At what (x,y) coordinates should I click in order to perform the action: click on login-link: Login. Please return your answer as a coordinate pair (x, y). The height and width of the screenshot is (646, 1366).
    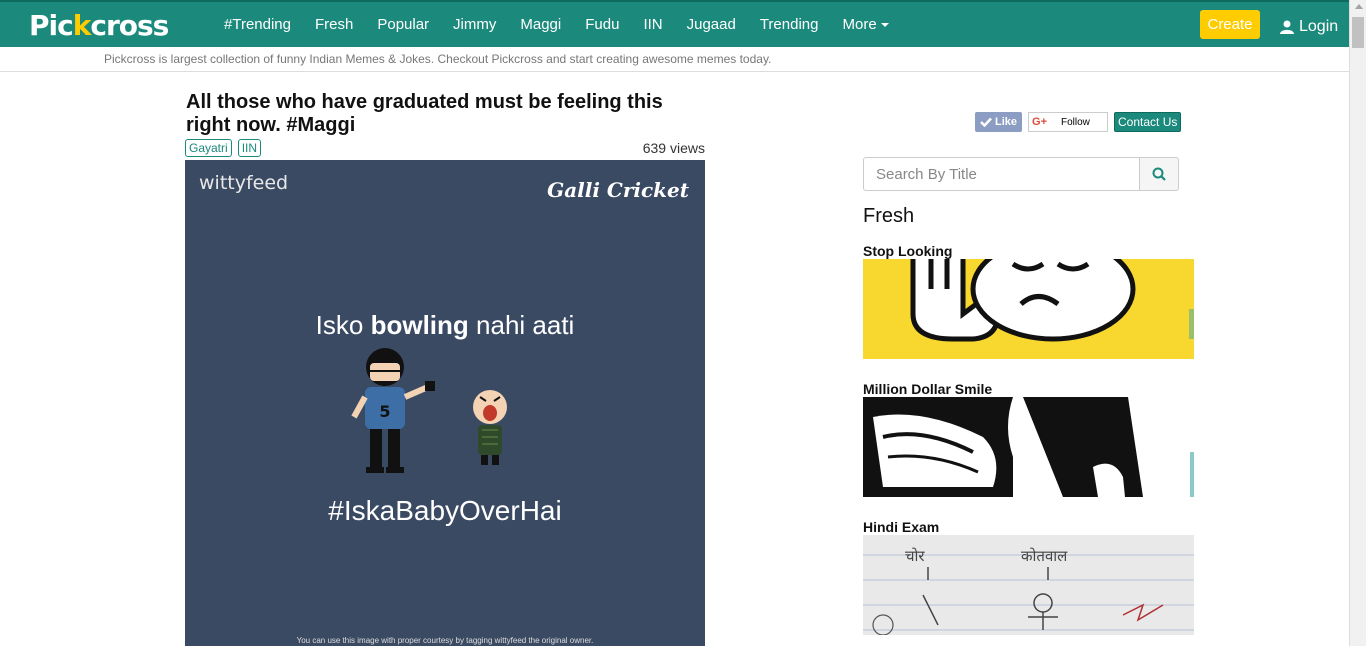
    Looking at the image, I should click on (1309, 27).